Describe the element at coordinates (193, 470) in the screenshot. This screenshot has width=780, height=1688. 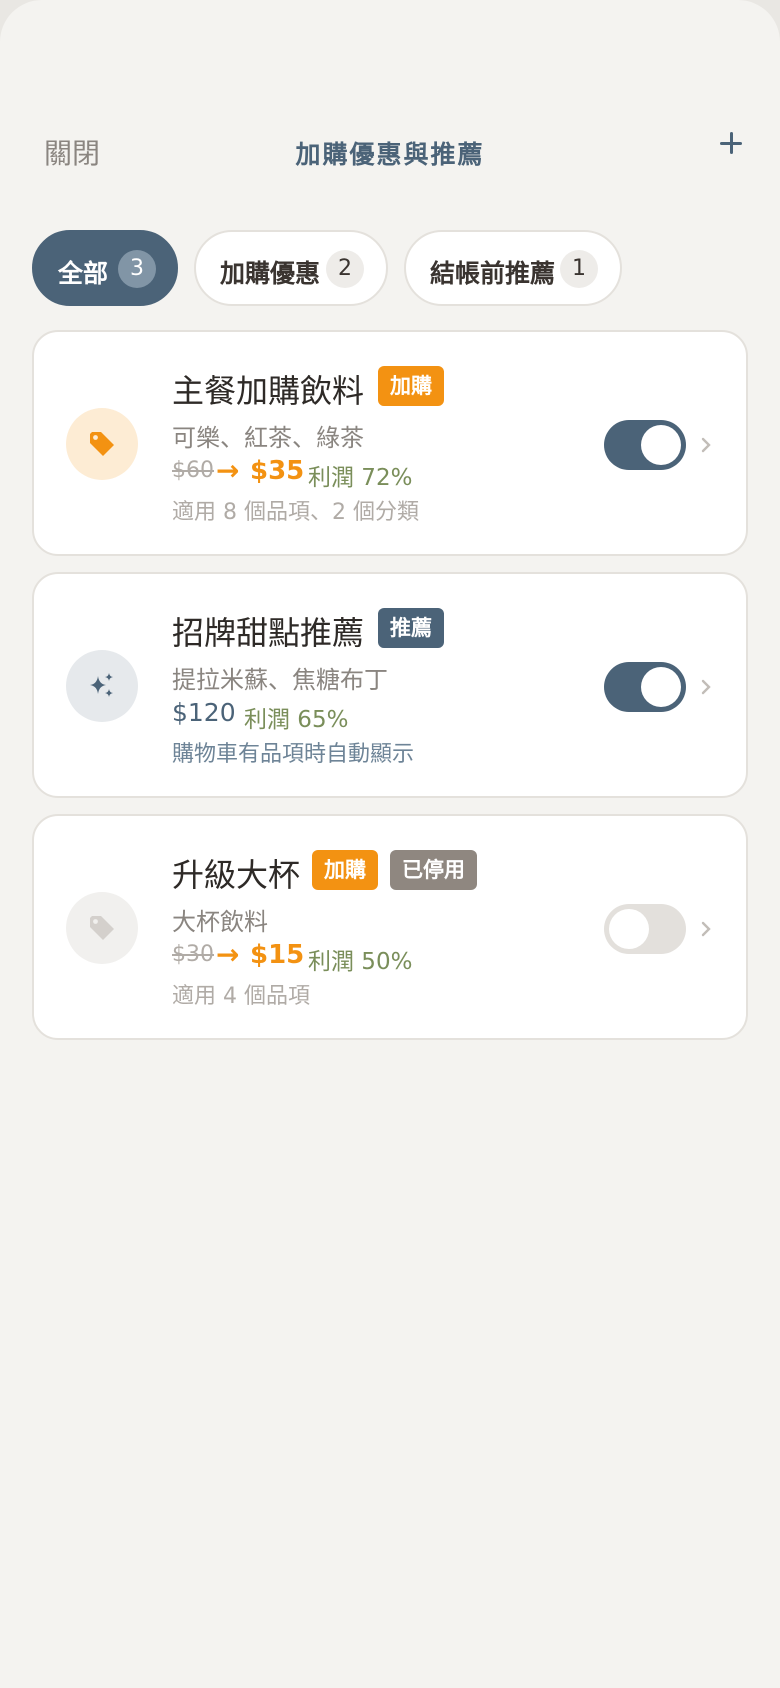
I see `original-price: $60` at that location.